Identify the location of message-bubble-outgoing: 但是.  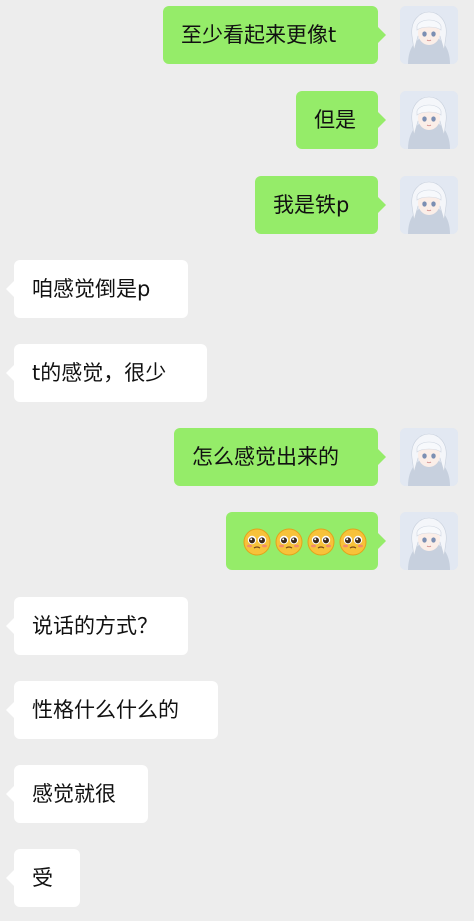
(341, 120).